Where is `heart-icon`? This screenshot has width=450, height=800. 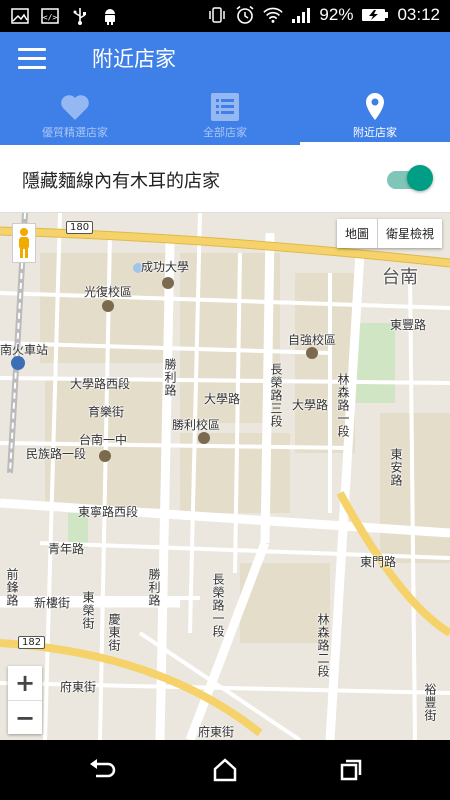
heart-icon is located at coordinates (75, 107).